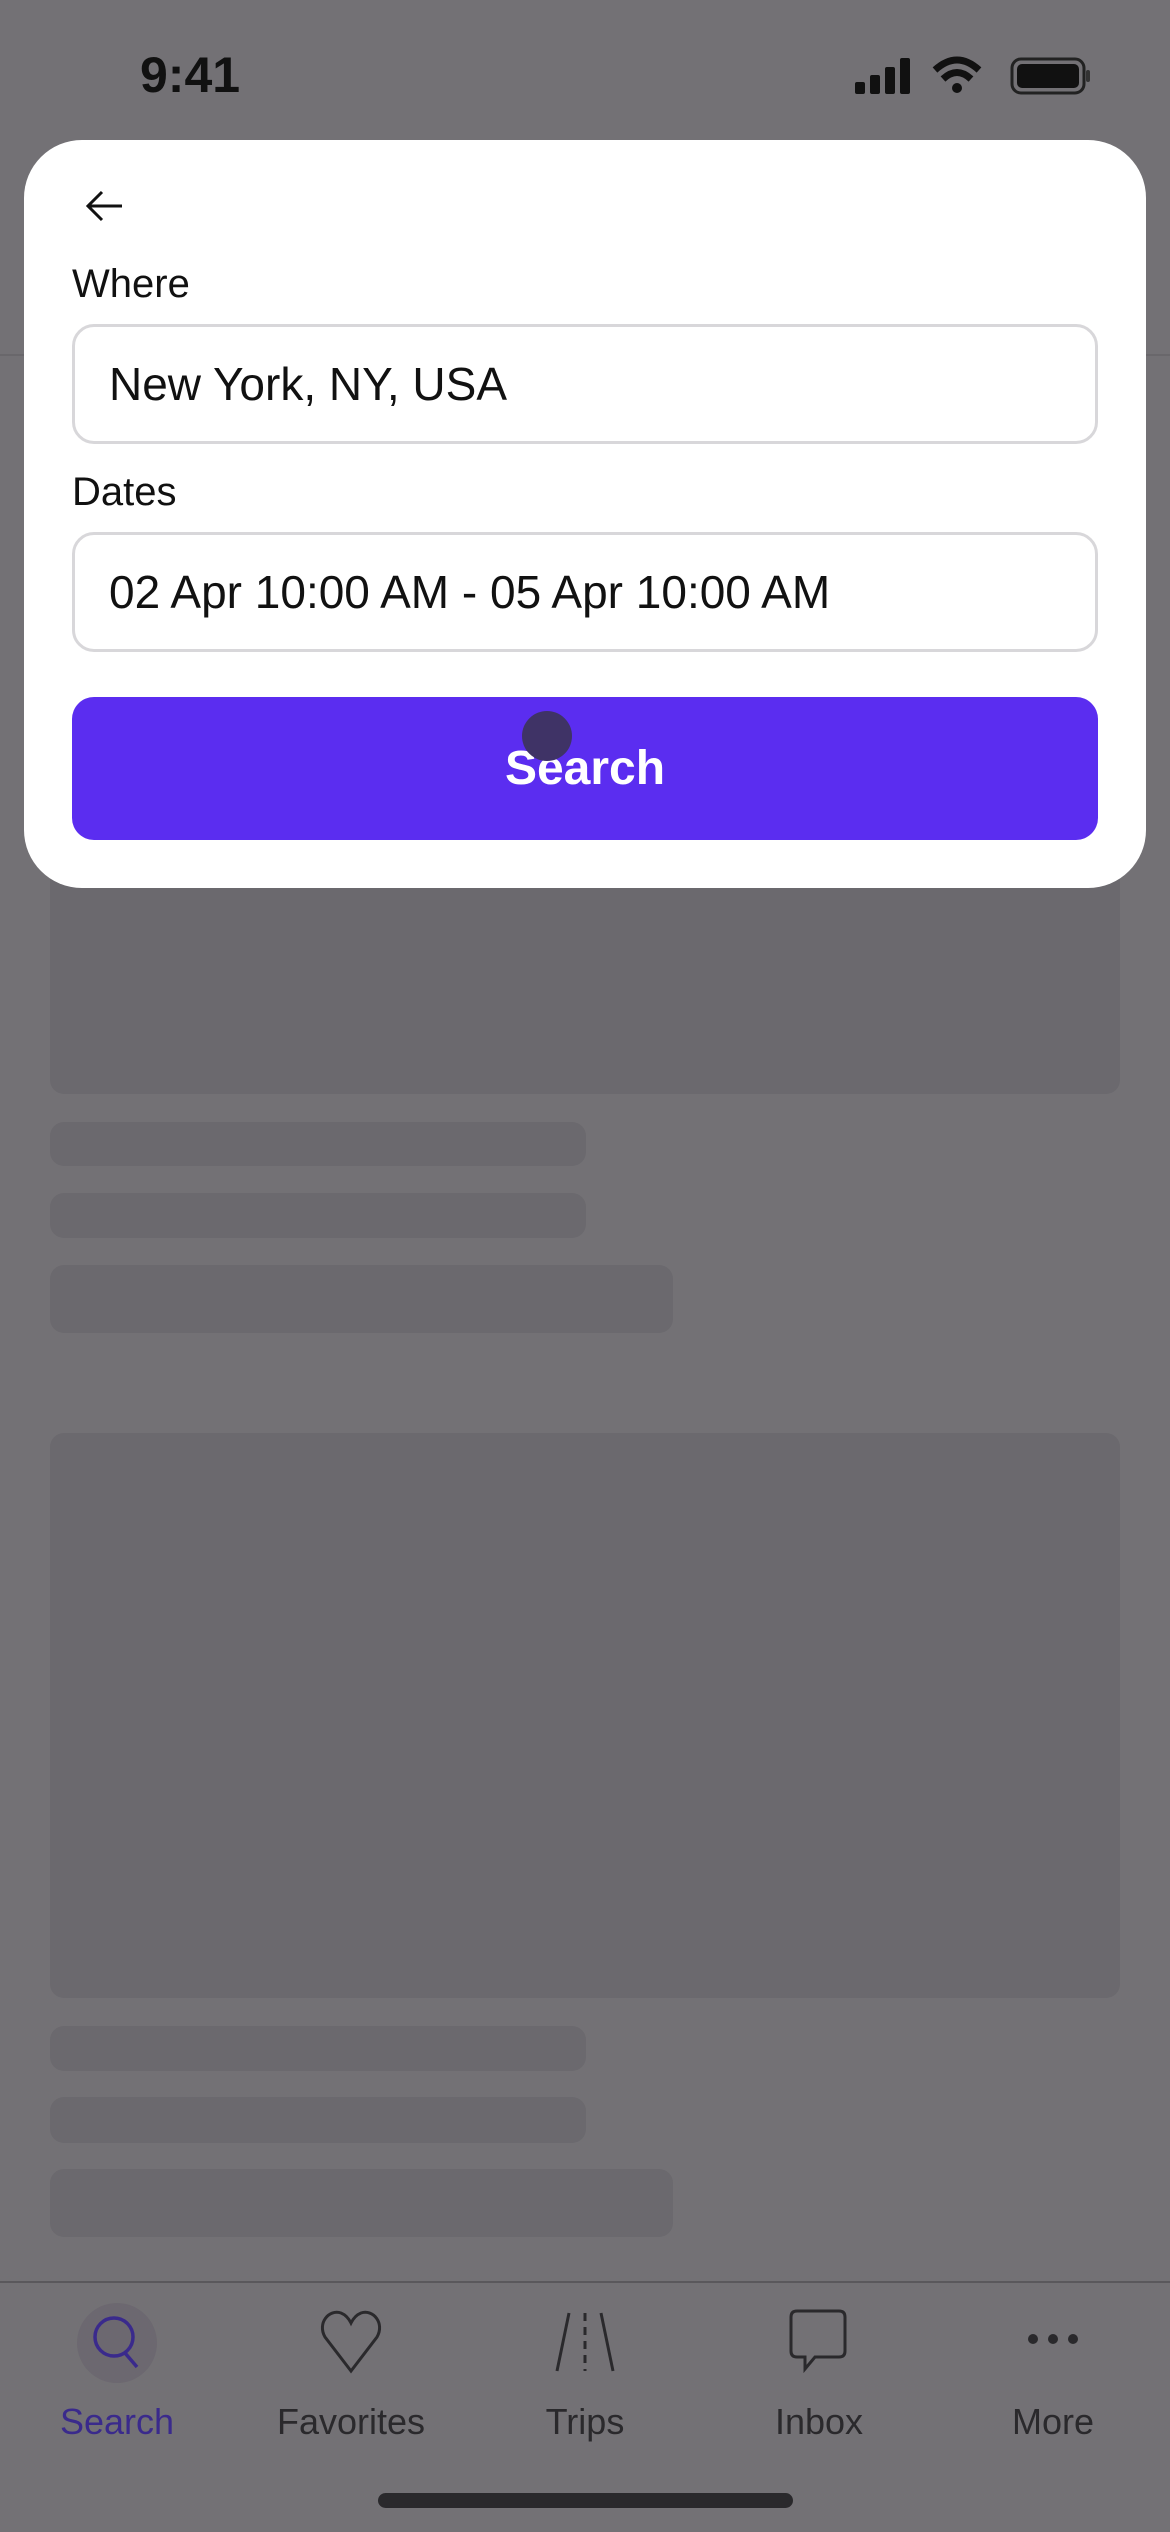  Describe the element at coordinates (131, 284) in the screenshot. I see `where-label: Where` at that location.